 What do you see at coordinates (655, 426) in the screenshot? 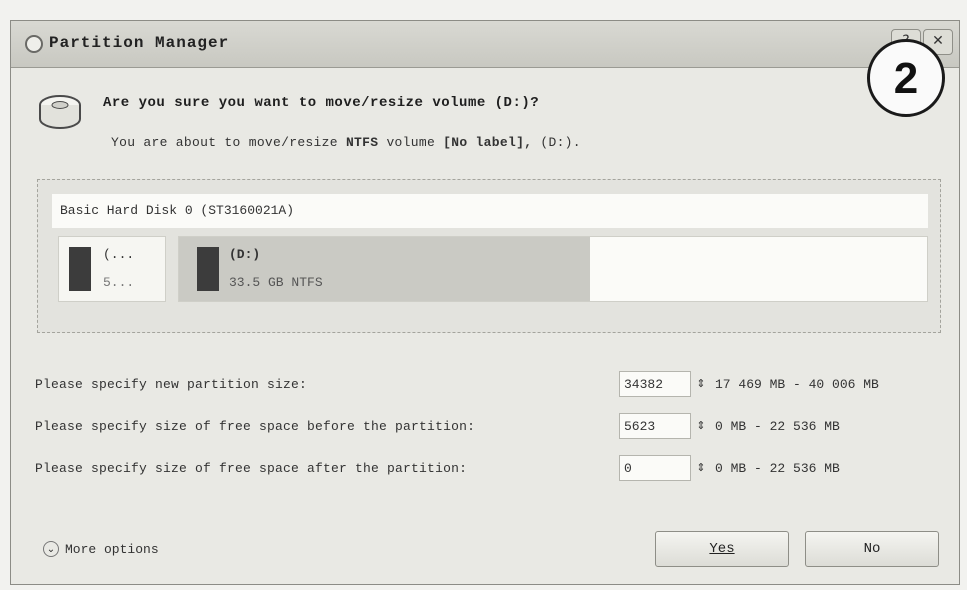
I see `free-before-input` at bounding box center [655, 426].